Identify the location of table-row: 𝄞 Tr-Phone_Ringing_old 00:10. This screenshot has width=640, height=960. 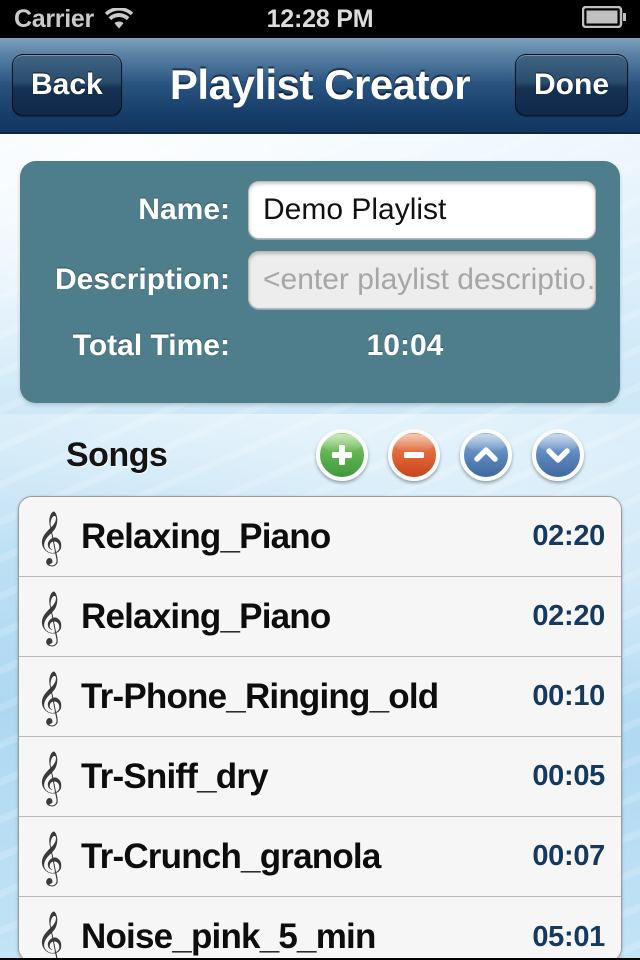
(320, 697).